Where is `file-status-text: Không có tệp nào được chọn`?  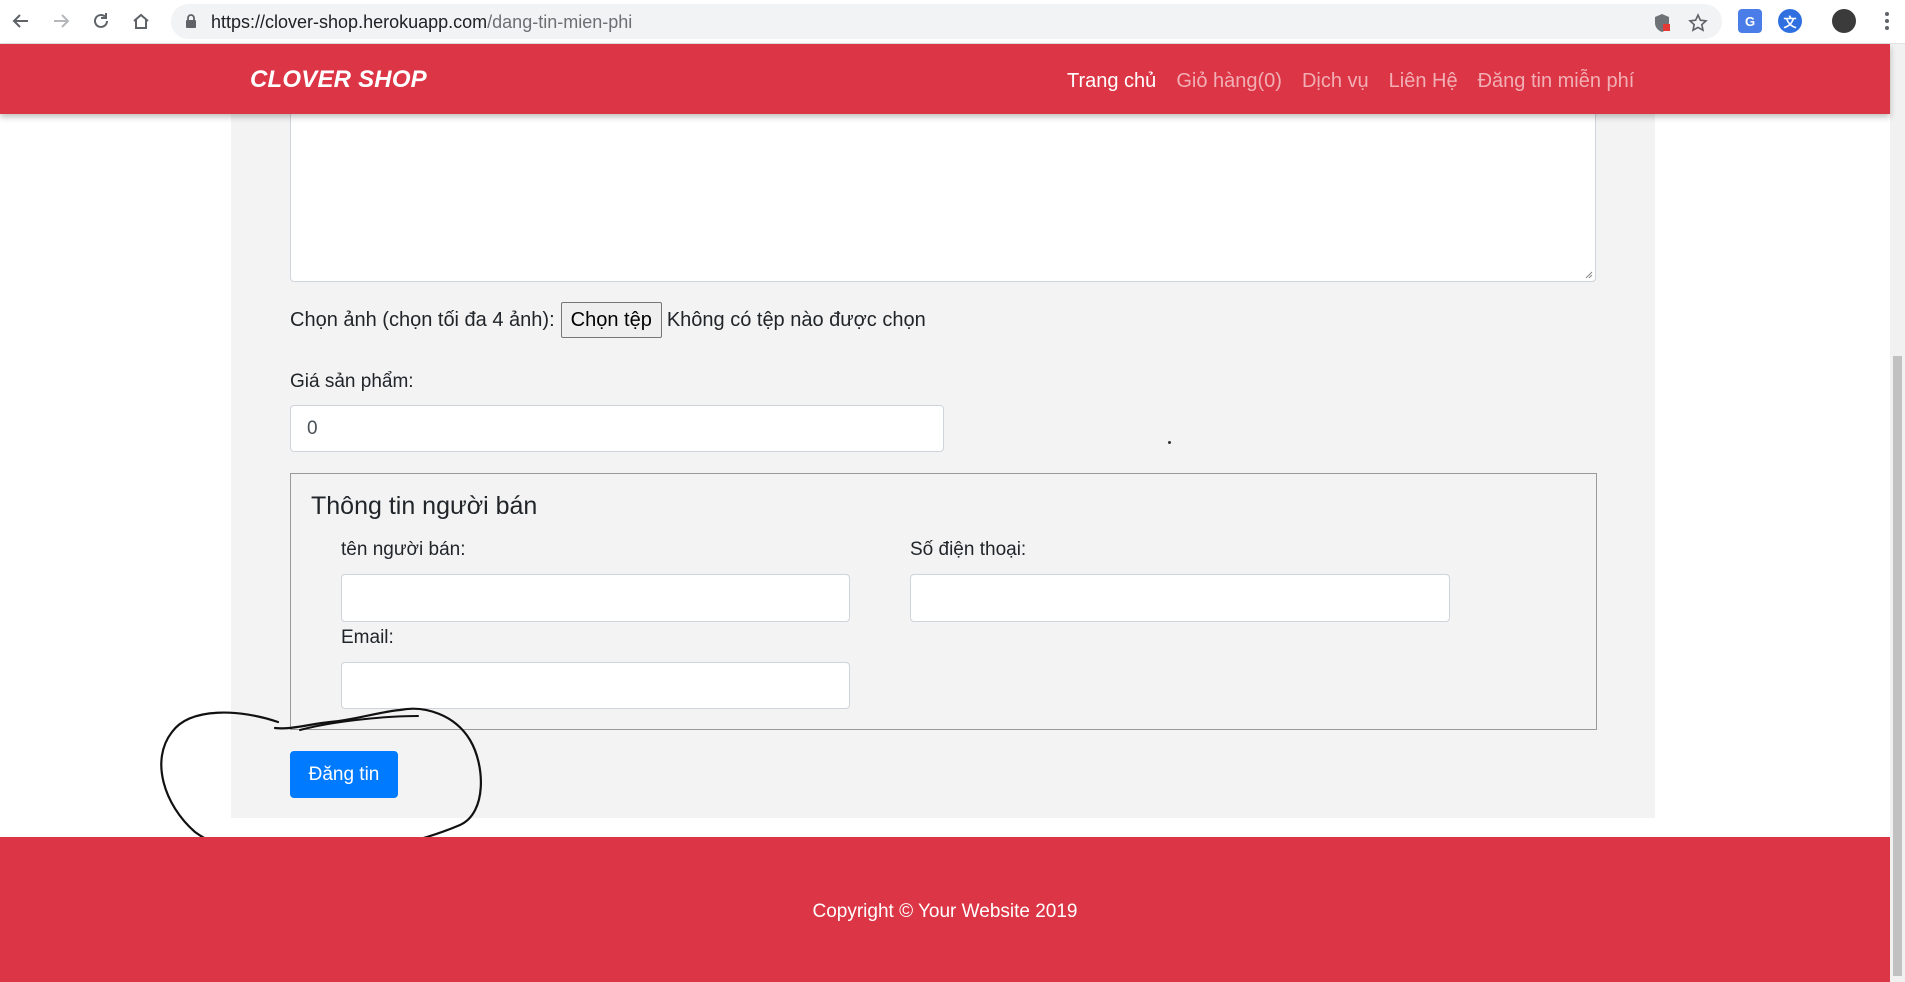 file-status-text: Không có tệp nào được chọn is located at coordinates (796, 319).